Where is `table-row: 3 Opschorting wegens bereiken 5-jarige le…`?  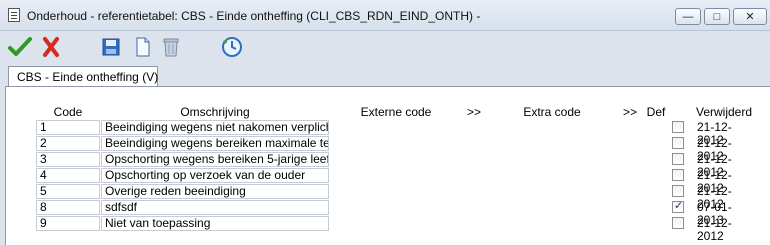
table-row: 3 Opschorting wegens bereiken 5-jarige le… is located at coordinates (397, 165).